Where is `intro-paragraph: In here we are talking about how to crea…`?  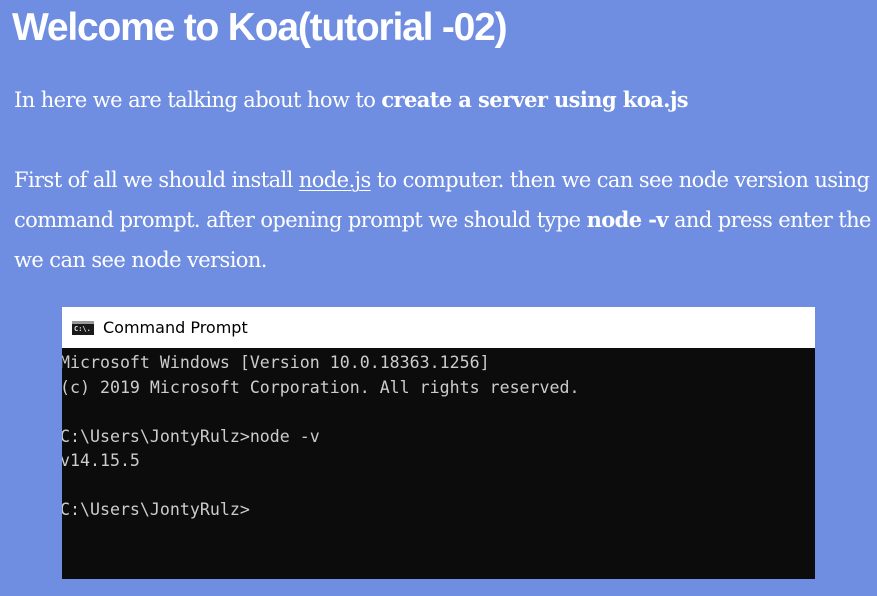 intro-paragraph: In here we are talking about how to crea… is located at coordinates (443, 100).